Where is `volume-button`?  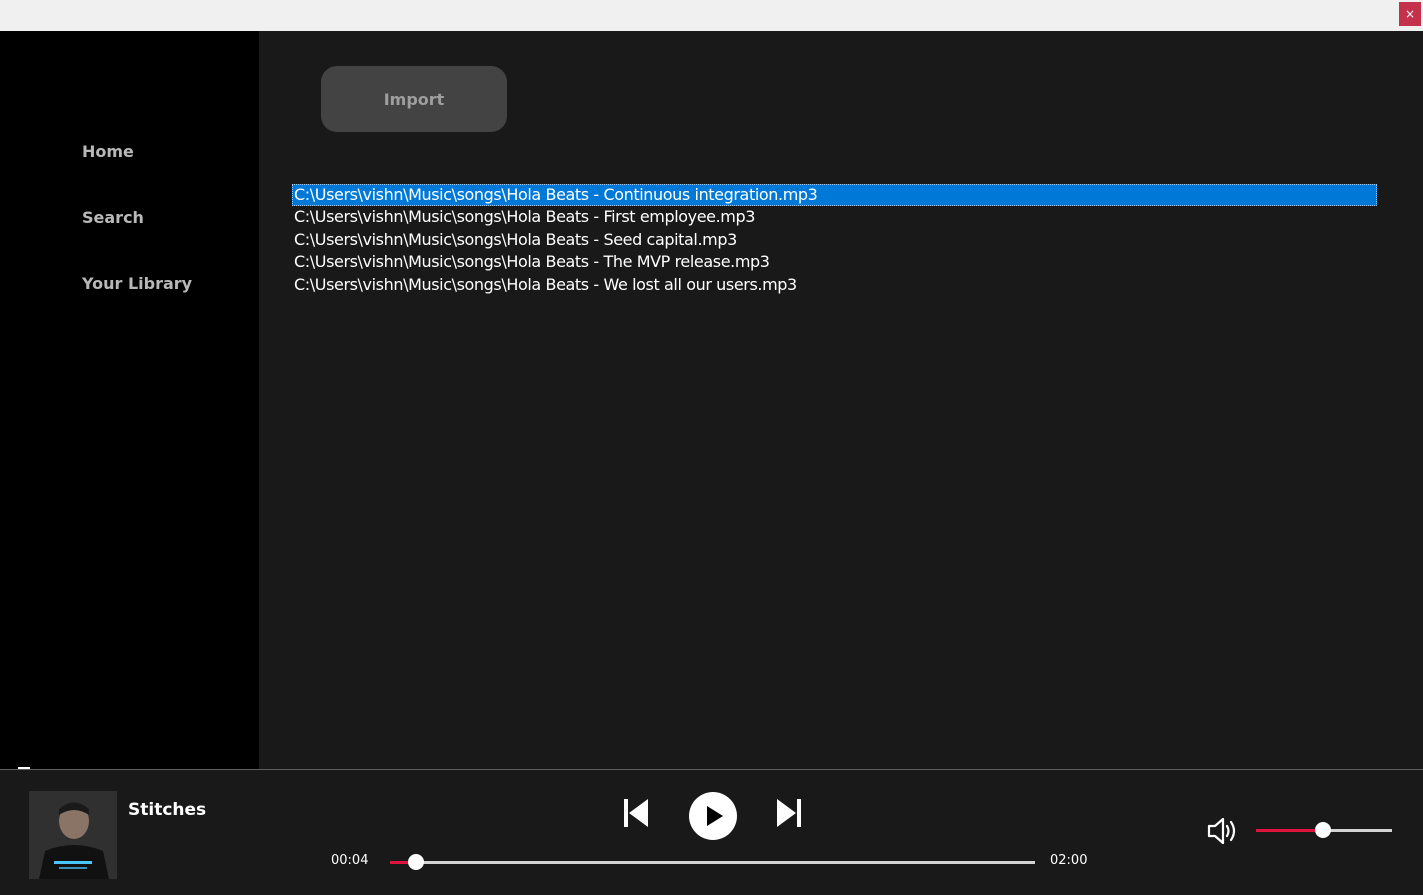 volume-button is located at coordinates (1223, 833).